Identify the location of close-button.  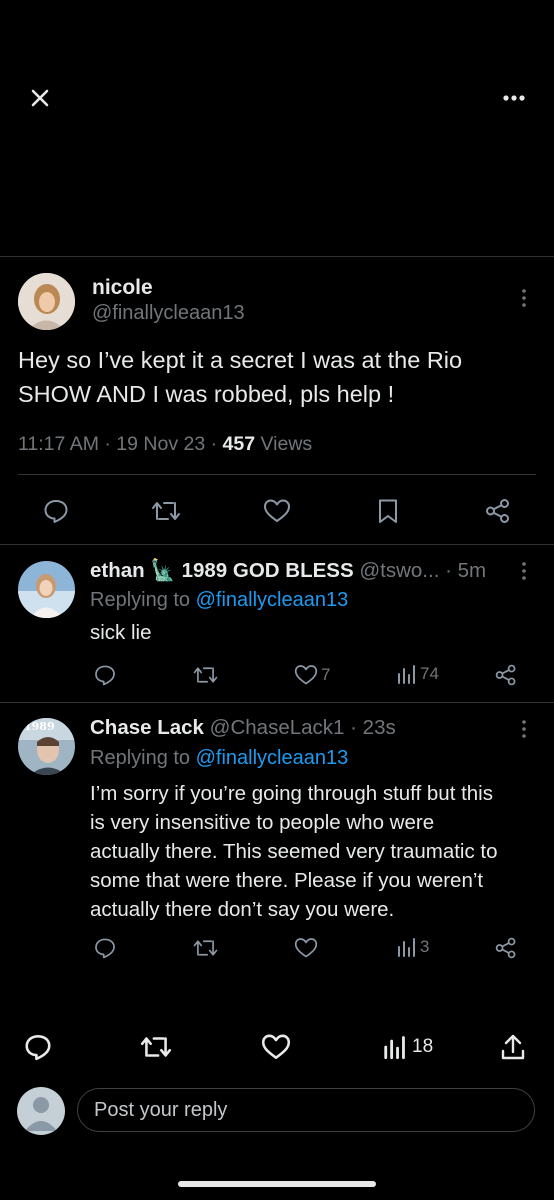
(40, 98).